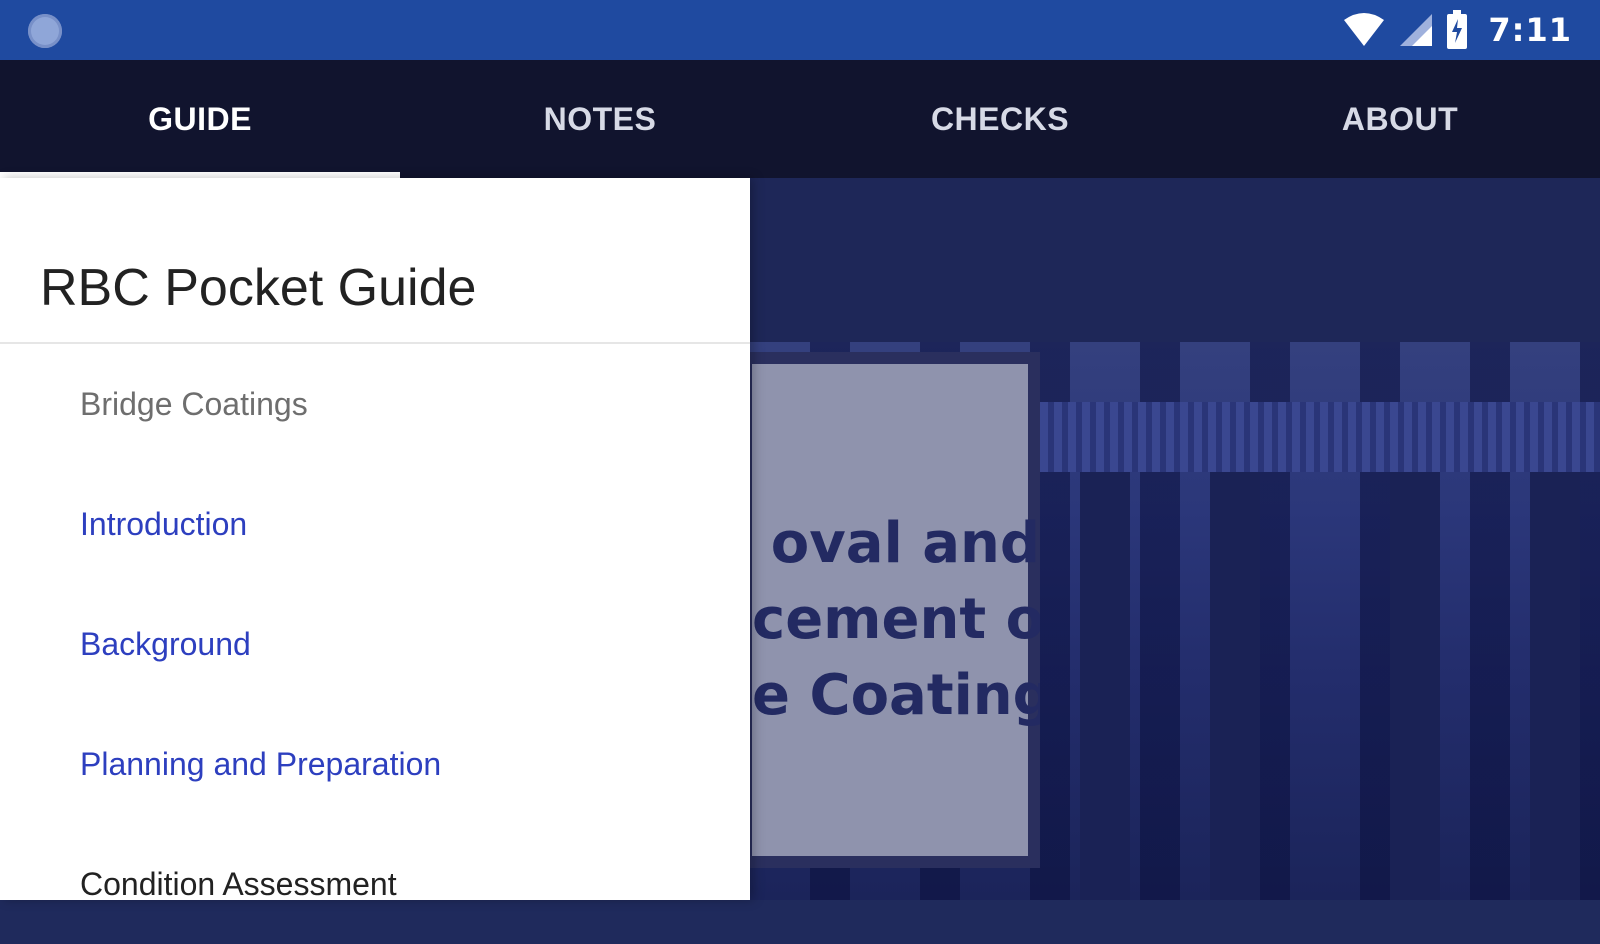 Image resolution: width=1600 pixels, height=944 pixels. What do you see at coordinates (800, 30) in the screenshot?
I see `status-bar: 7:11` at bounding box center [800, 30].